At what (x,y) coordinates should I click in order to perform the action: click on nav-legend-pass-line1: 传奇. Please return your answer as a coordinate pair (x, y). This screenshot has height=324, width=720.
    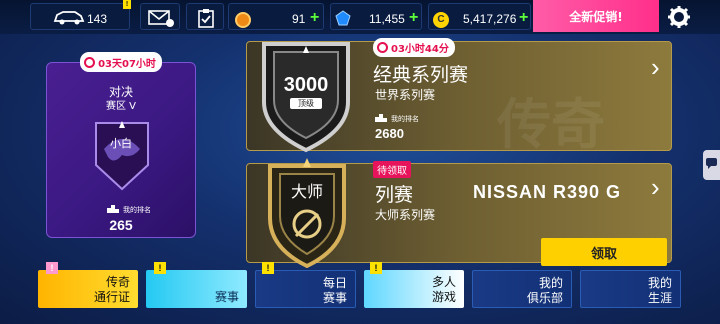
    Looking at the image, I should click on (117, 282).